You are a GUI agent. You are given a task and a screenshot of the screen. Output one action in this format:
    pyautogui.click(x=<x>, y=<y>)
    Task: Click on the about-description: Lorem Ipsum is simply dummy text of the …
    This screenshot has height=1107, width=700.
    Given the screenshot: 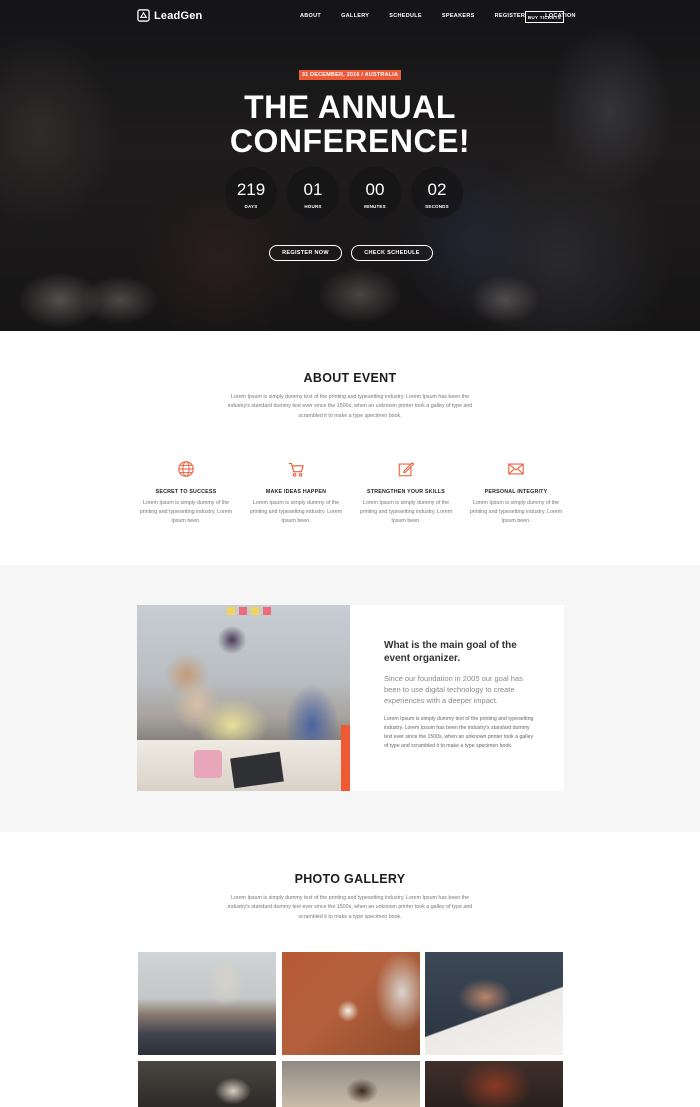 What is the action you would take?
    pyautogui.click(x=350, y=406)
    